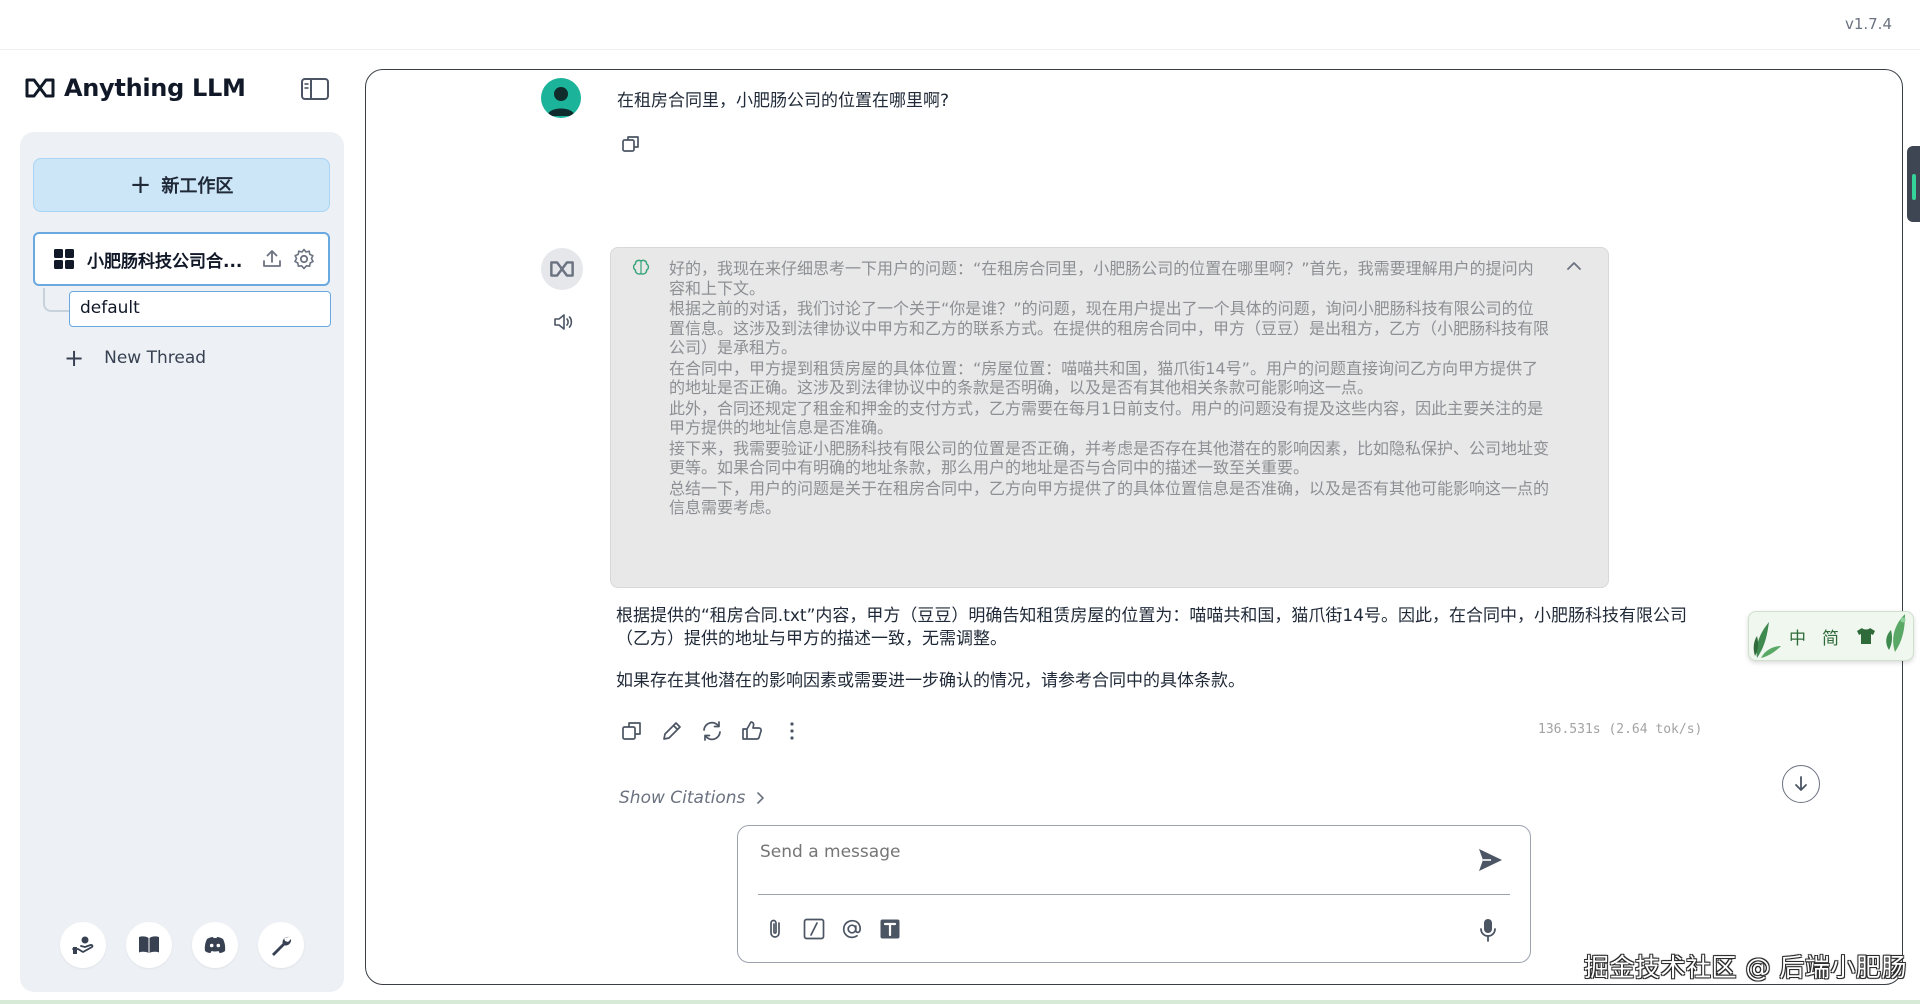 Image resolution: width=1920 pixels, height=1004 pixels. I want to click on app-logo: Anything LLM, so click(135, 88).